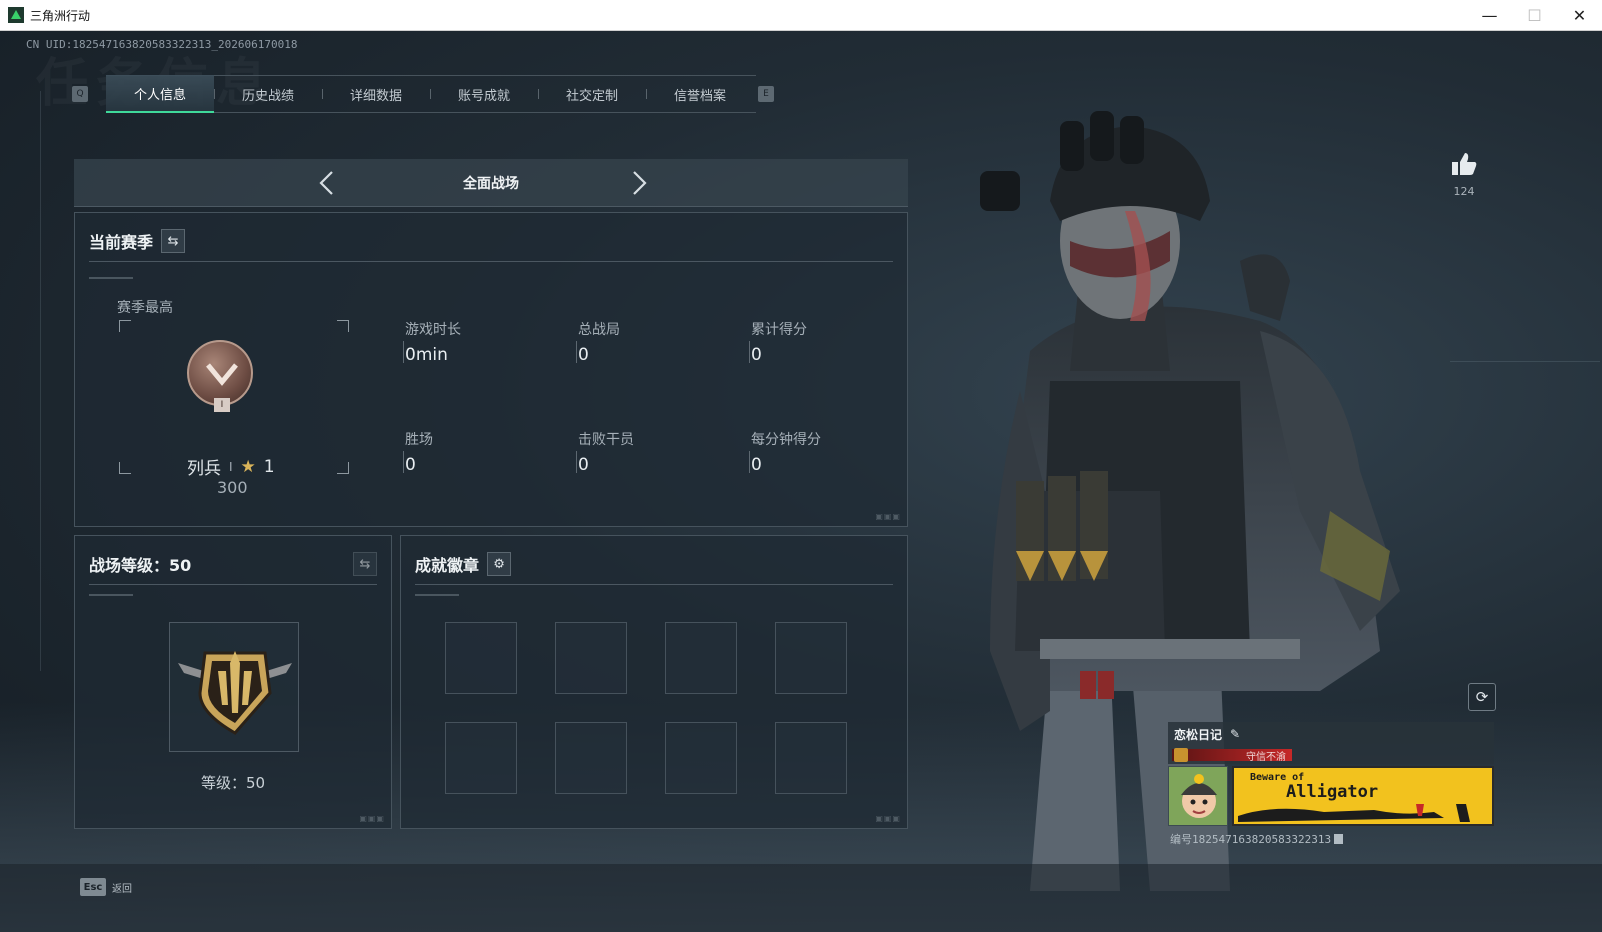 The height and width of the screenshot is (932, 1602). I want to click on stat-label-wins: 胜场, so click(419, 440).